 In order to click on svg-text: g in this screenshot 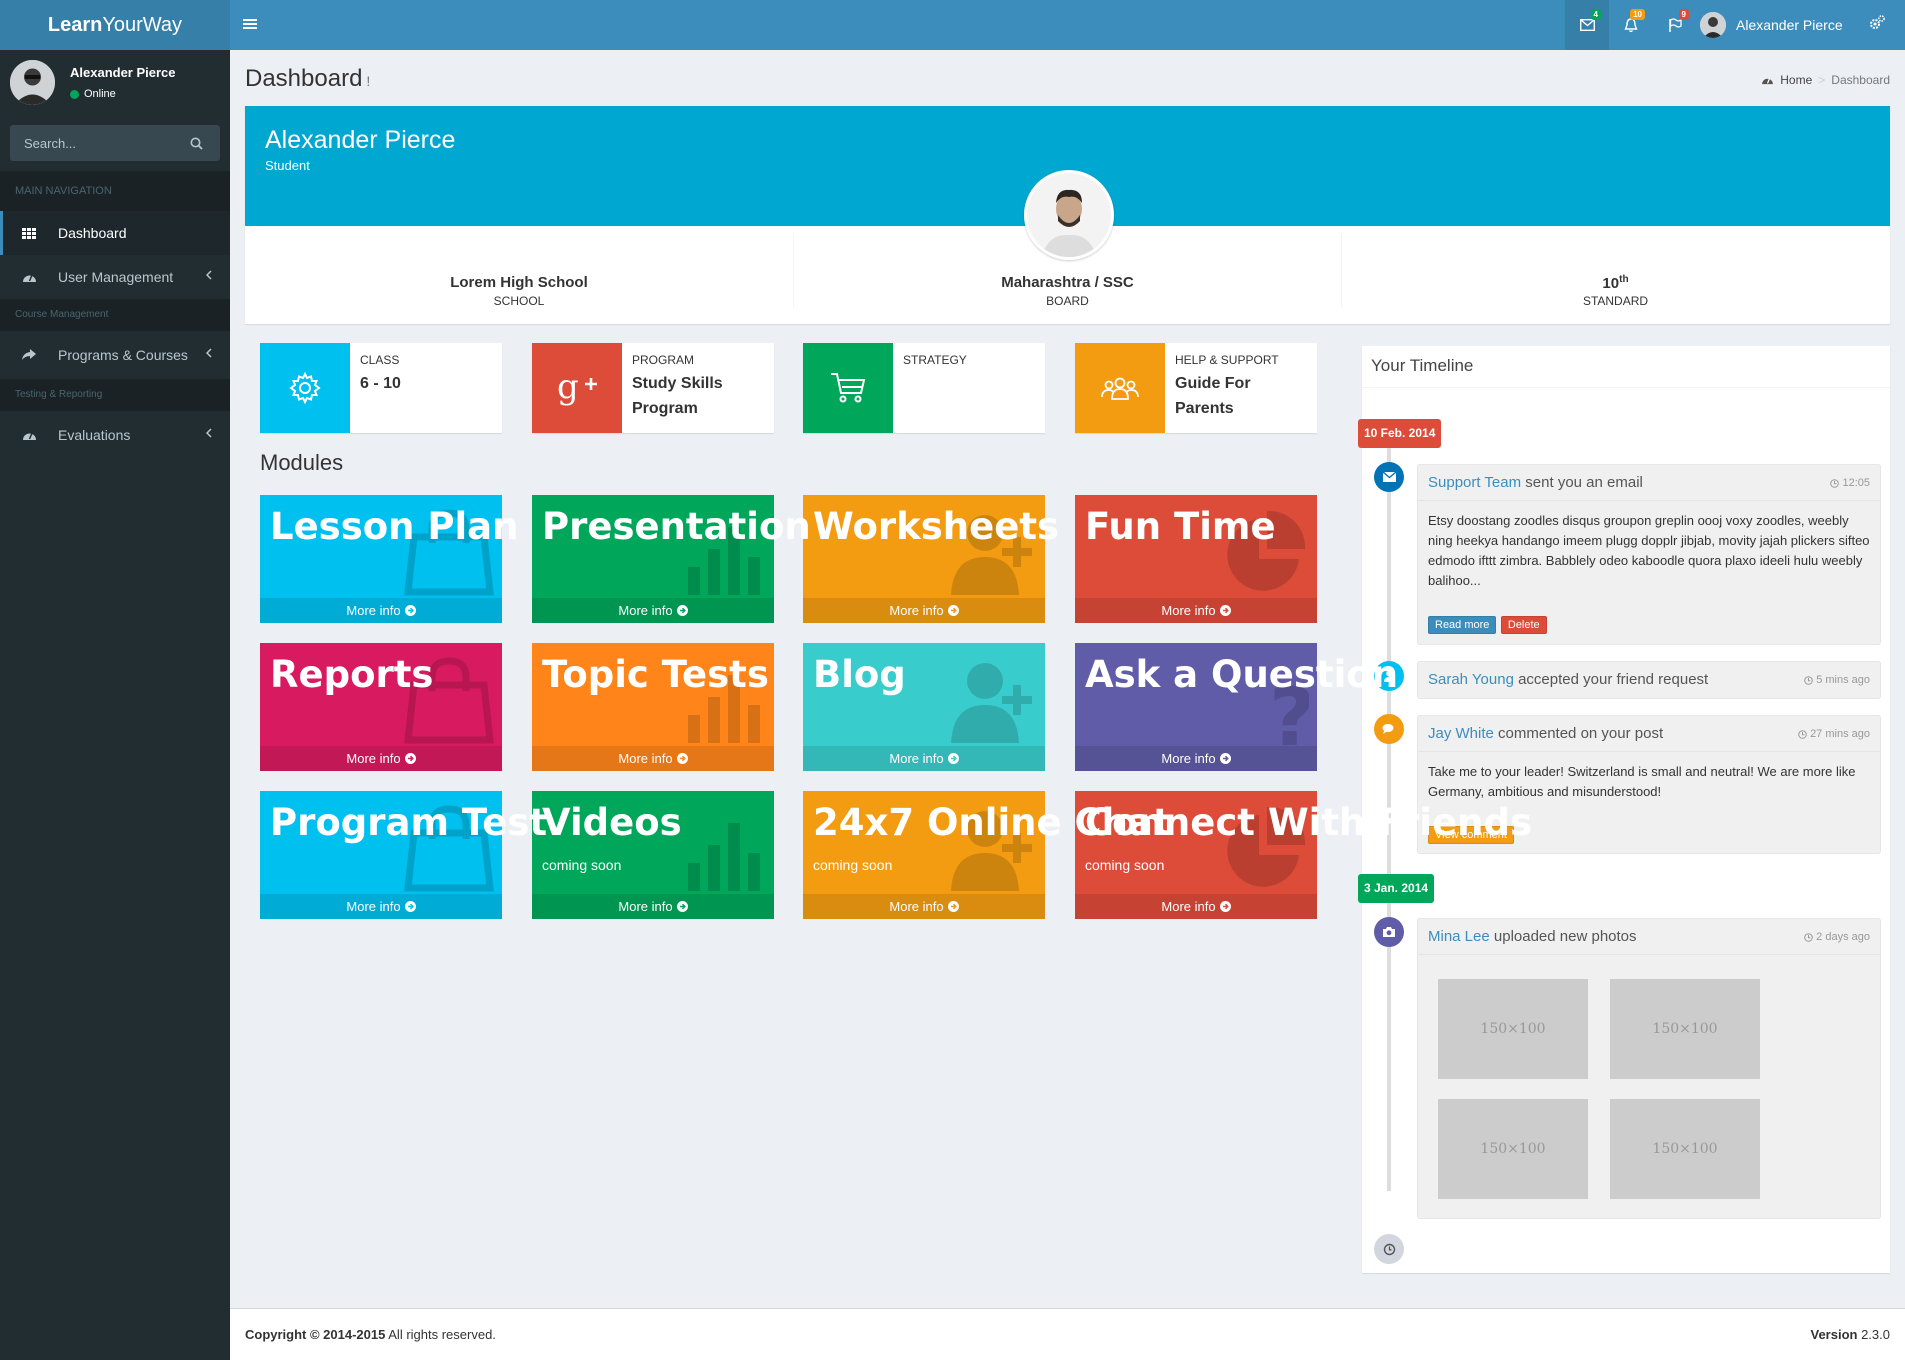, I will do `click(568, 388)`.